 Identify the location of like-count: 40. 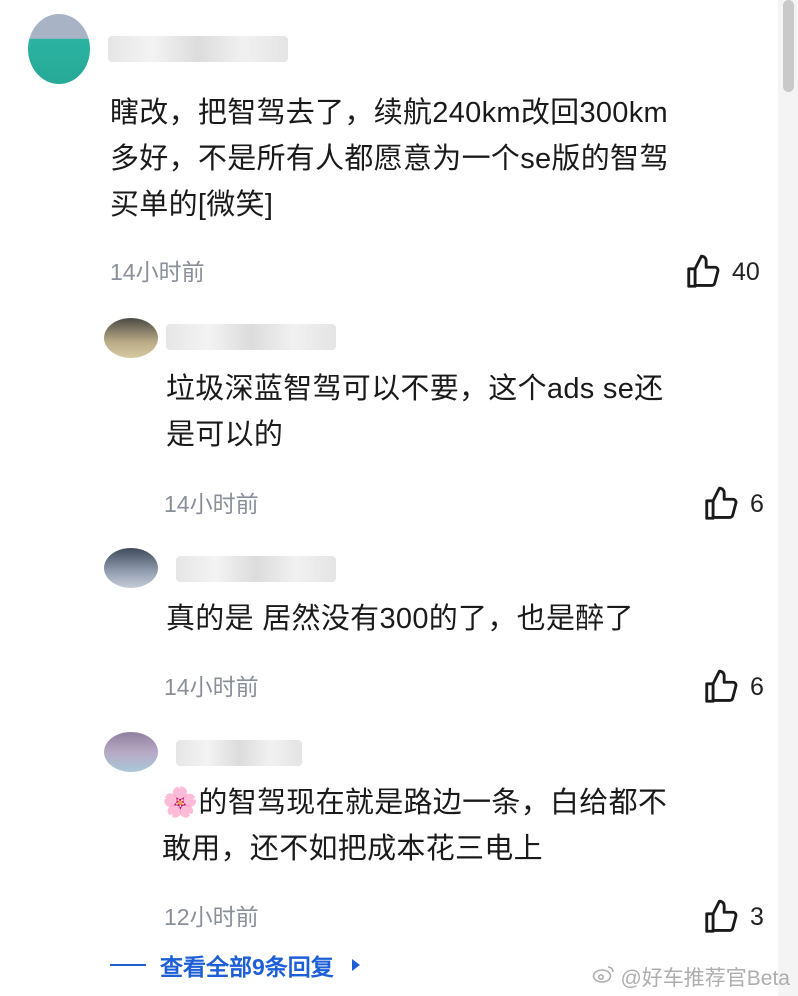
(746, 271).